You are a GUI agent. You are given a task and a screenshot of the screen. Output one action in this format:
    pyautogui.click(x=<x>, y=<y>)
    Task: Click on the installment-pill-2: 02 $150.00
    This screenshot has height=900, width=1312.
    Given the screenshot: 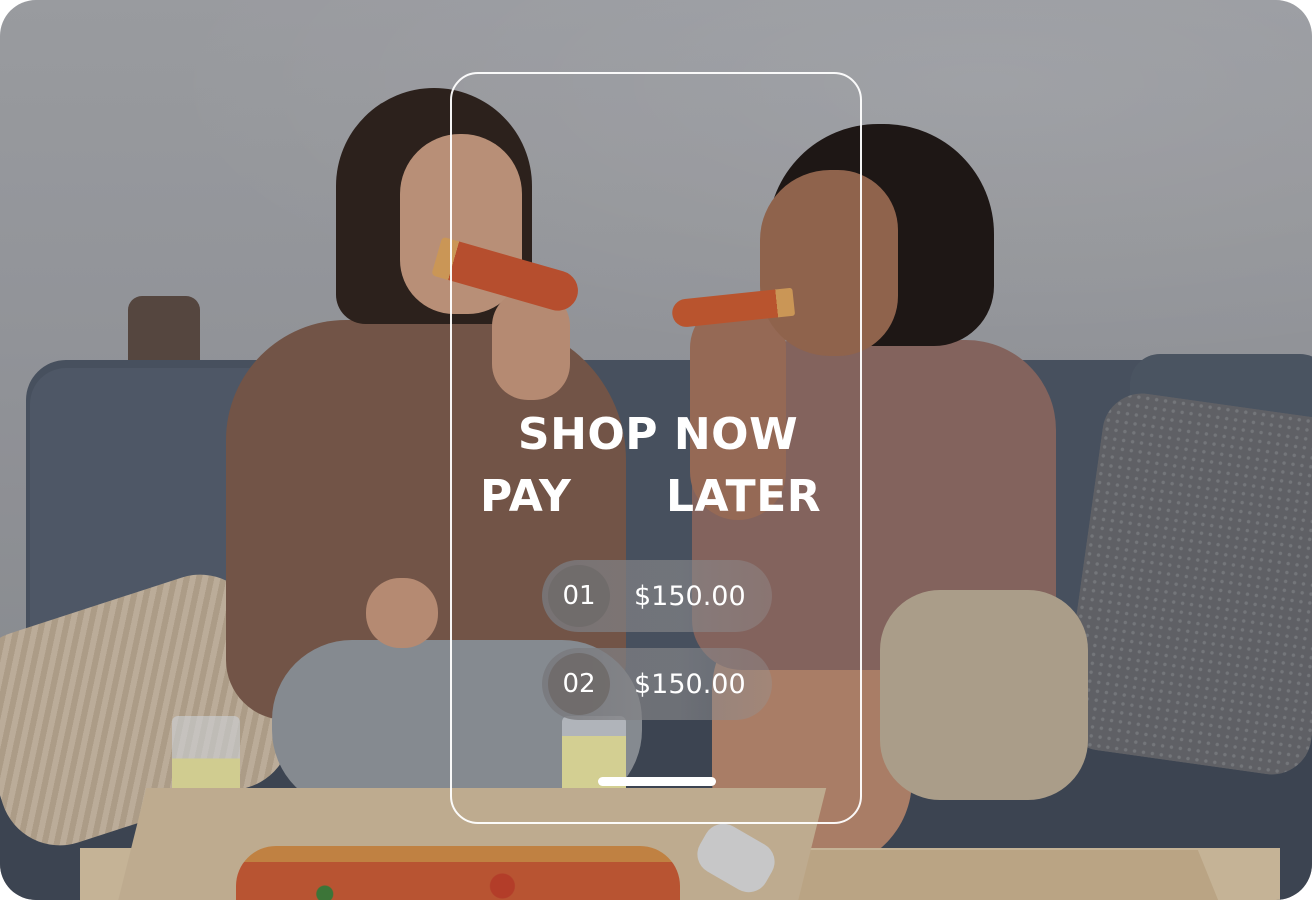 What is the action you would take?
    pyautogui.click(x=657, y=684)
    